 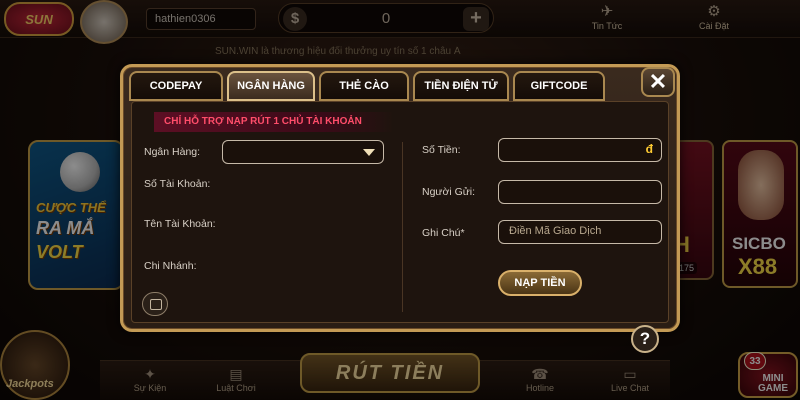 What do you see at coordinates (580, 150) in the screenshot?
I see `amount-input: đ` at bounding box center [580, 150].